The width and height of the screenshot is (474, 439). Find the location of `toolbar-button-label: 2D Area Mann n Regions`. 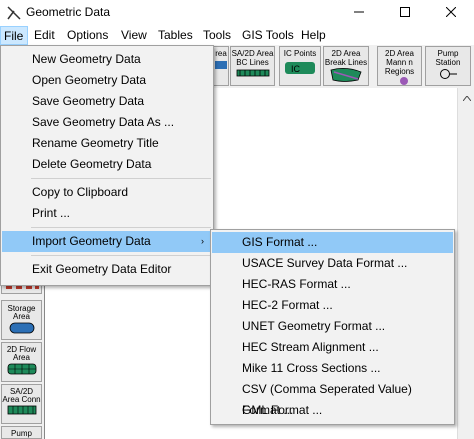

toolbar-button-label: 2D Area Mann n Regions is located at coordinates (399, 62).